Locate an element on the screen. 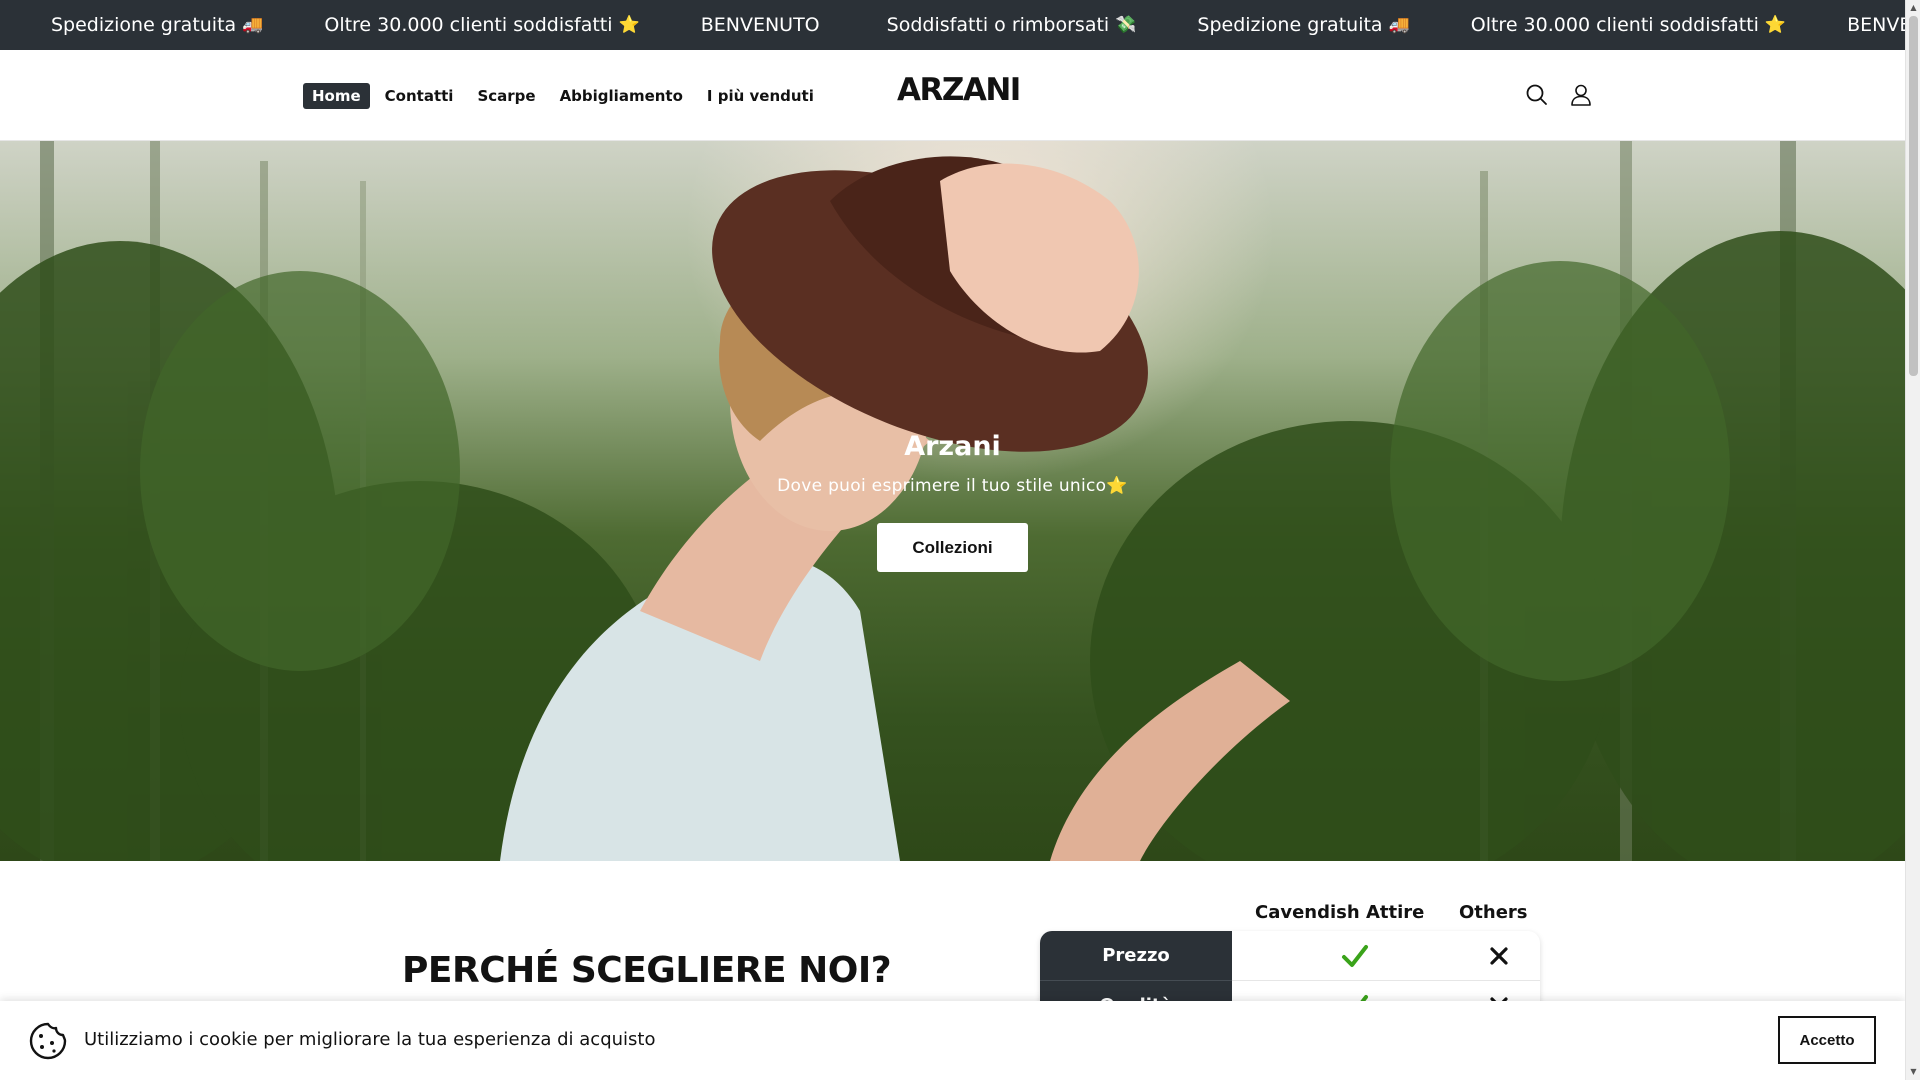  scrollbar: ▲ ▼ is located at coordinates (1912, 540).